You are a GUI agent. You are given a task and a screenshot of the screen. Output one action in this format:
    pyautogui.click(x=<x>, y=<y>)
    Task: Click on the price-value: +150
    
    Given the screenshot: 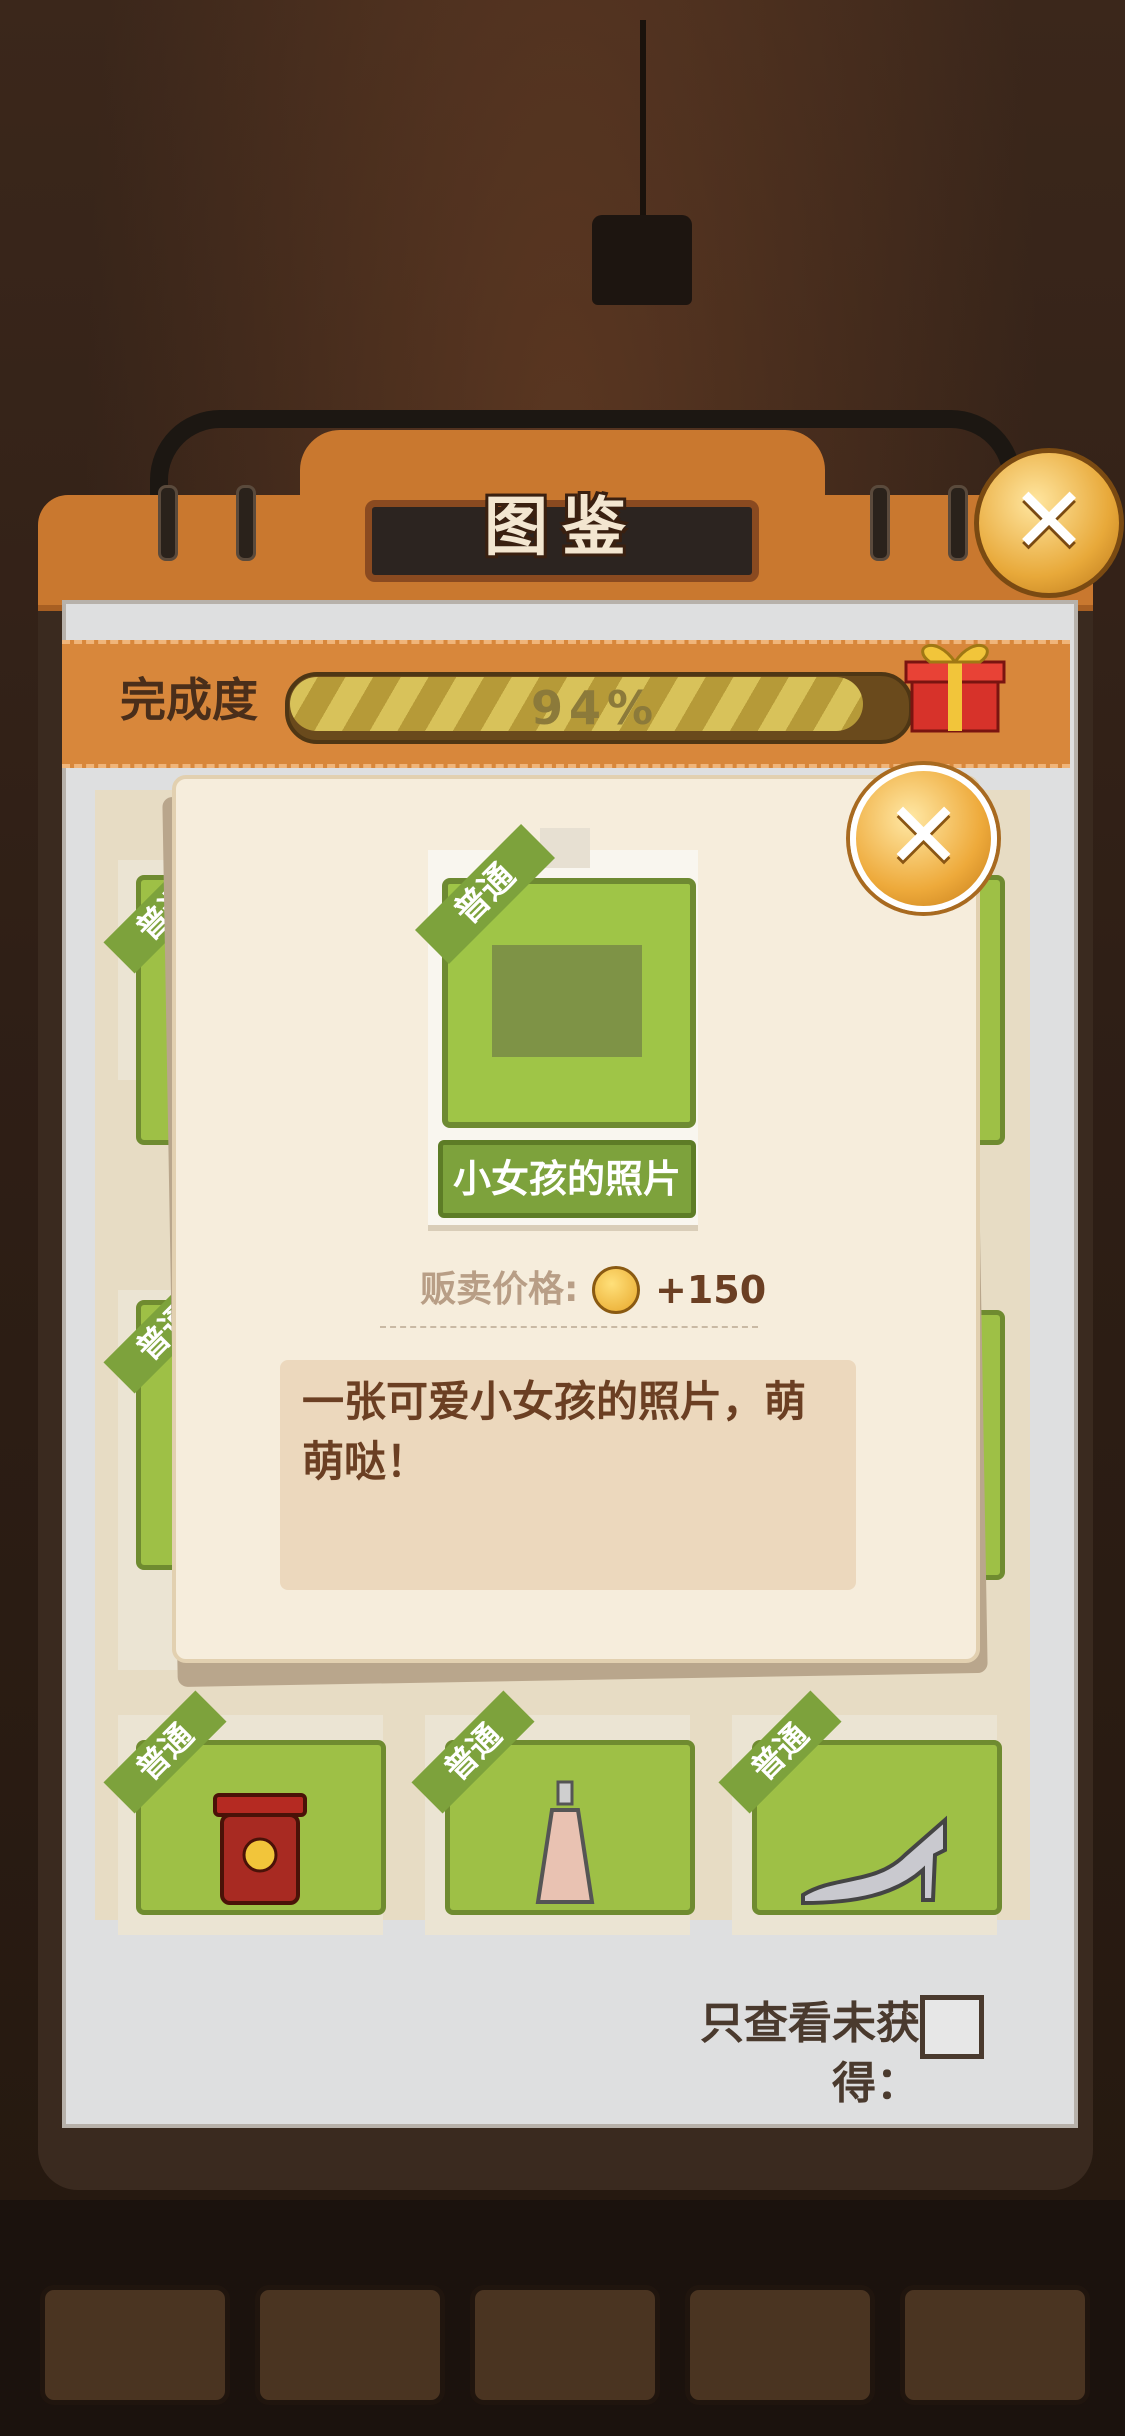 What is the action you would take?
    pyautogui.click(x=711, y=1290)
    